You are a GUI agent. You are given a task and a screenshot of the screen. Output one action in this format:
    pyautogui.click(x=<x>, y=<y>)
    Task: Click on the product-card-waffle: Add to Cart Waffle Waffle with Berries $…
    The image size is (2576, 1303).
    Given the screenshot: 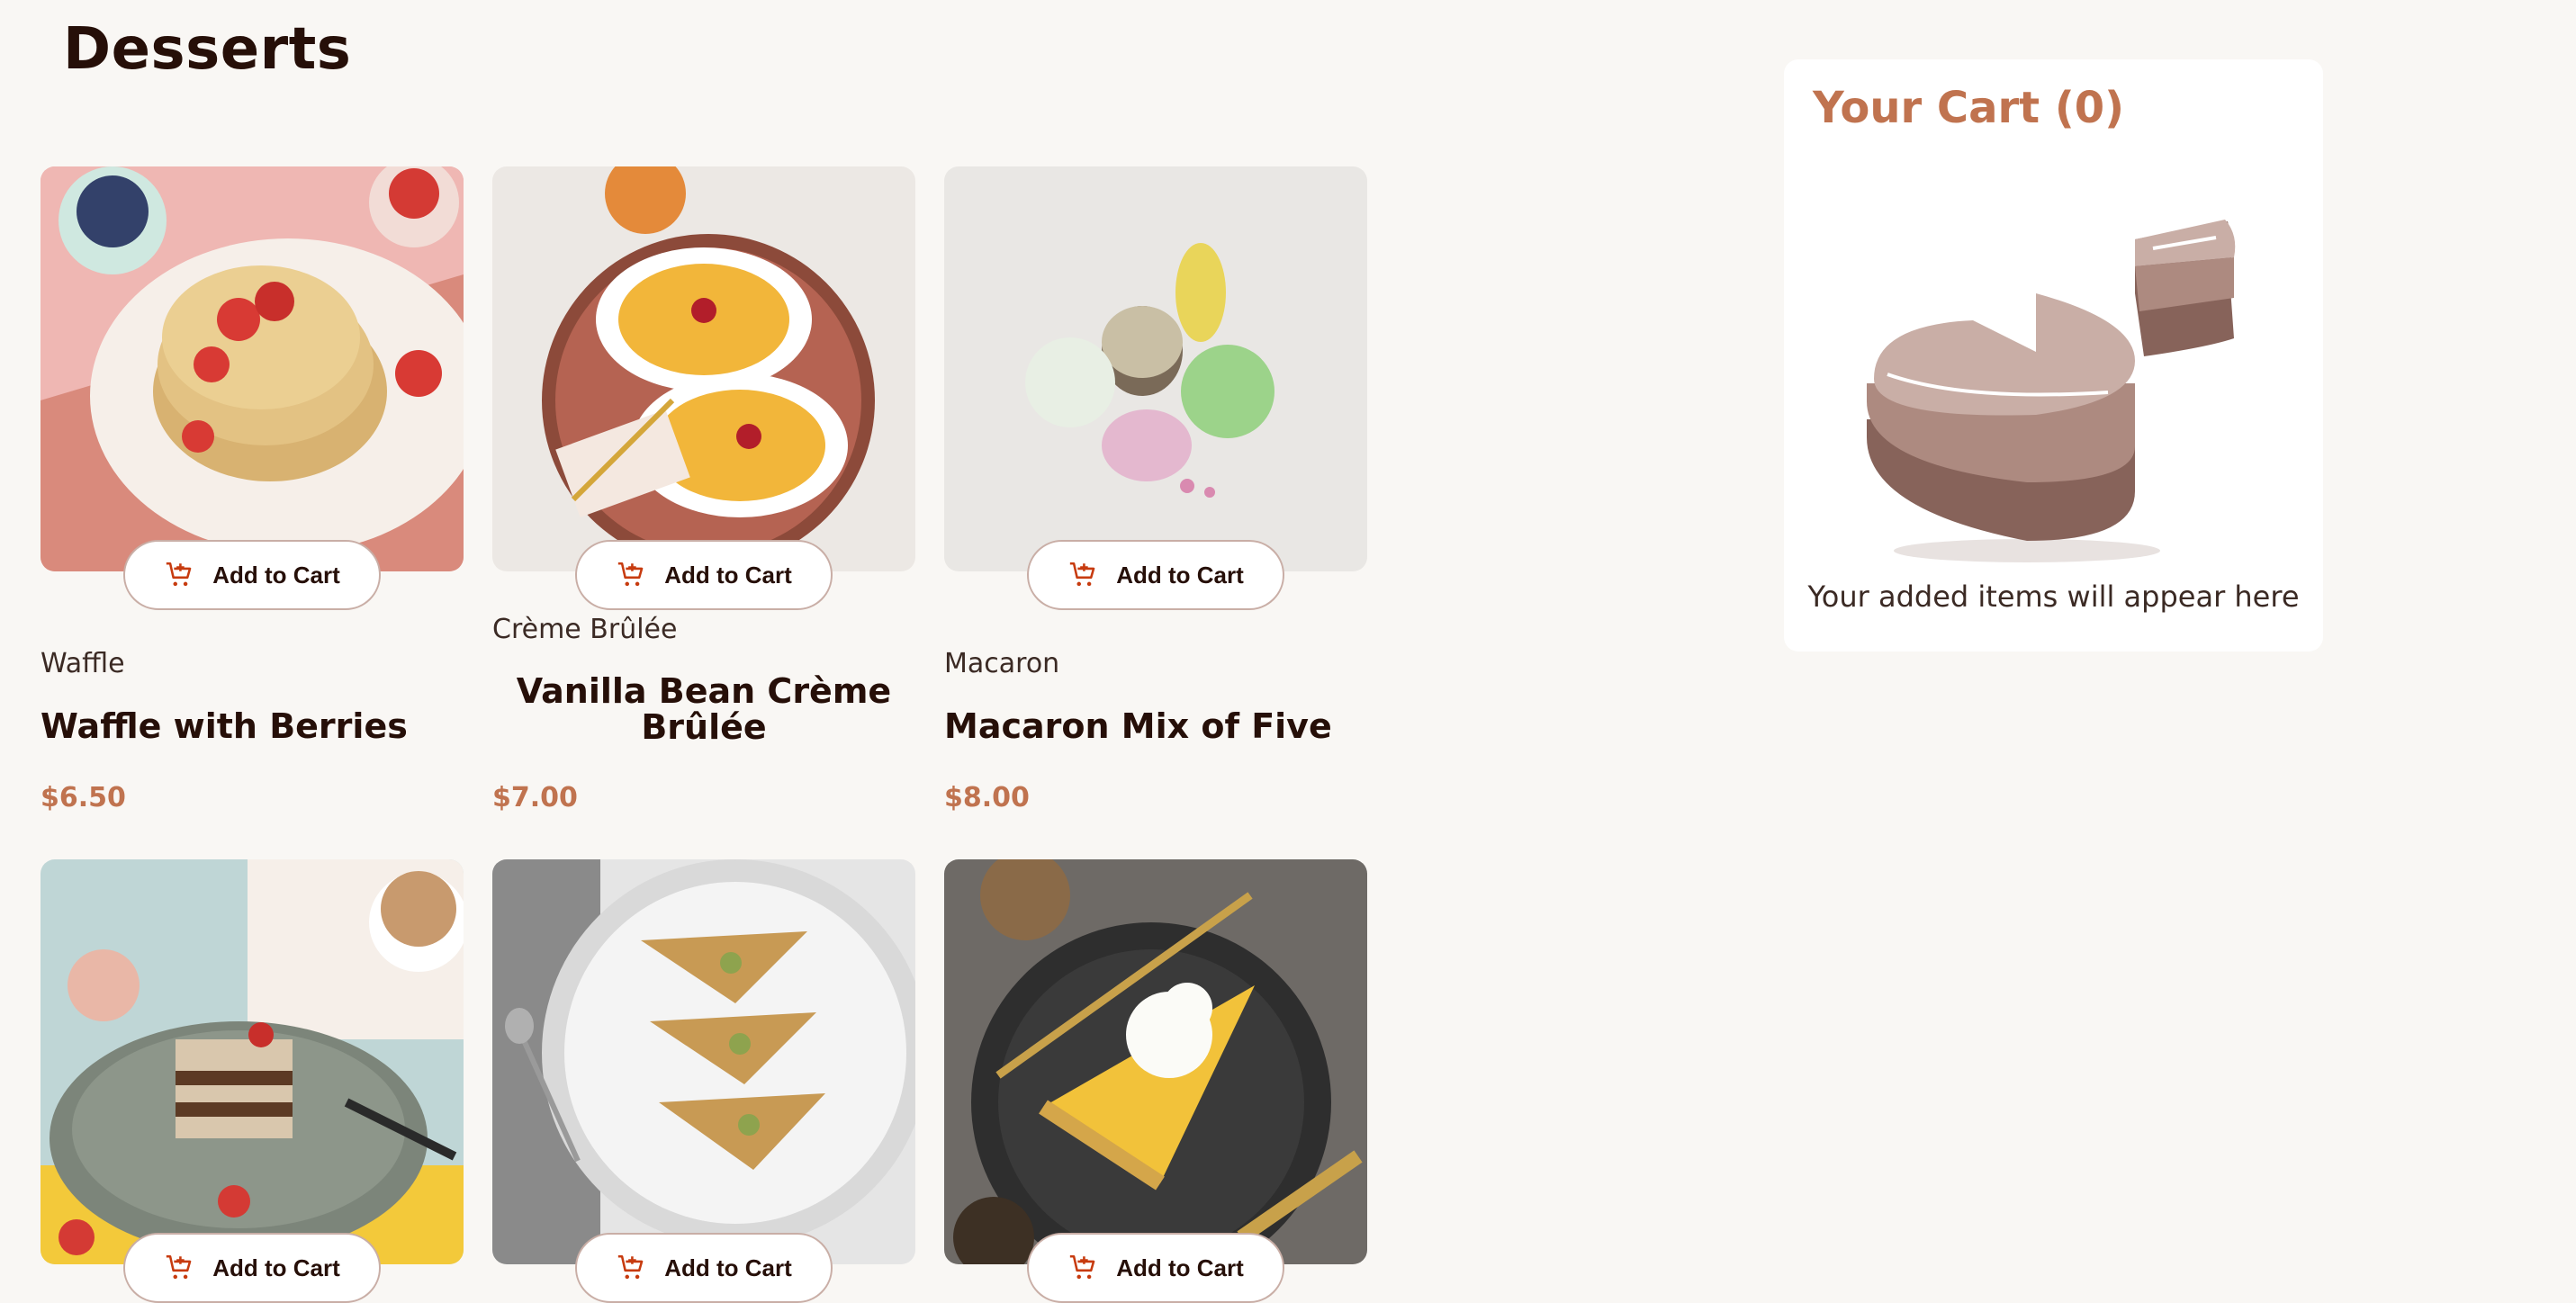 What is the action you would take?
    pyautogui.click(x=252, y=489)
    